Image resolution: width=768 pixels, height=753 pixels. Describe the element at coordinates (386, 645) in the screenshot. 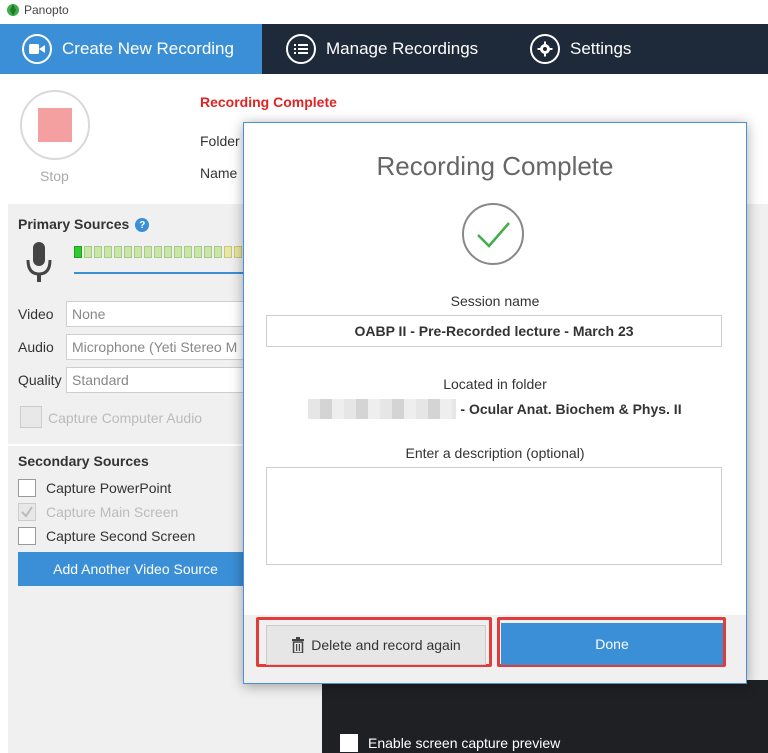

I see `delete-button-label: Delete and record again` at that location.